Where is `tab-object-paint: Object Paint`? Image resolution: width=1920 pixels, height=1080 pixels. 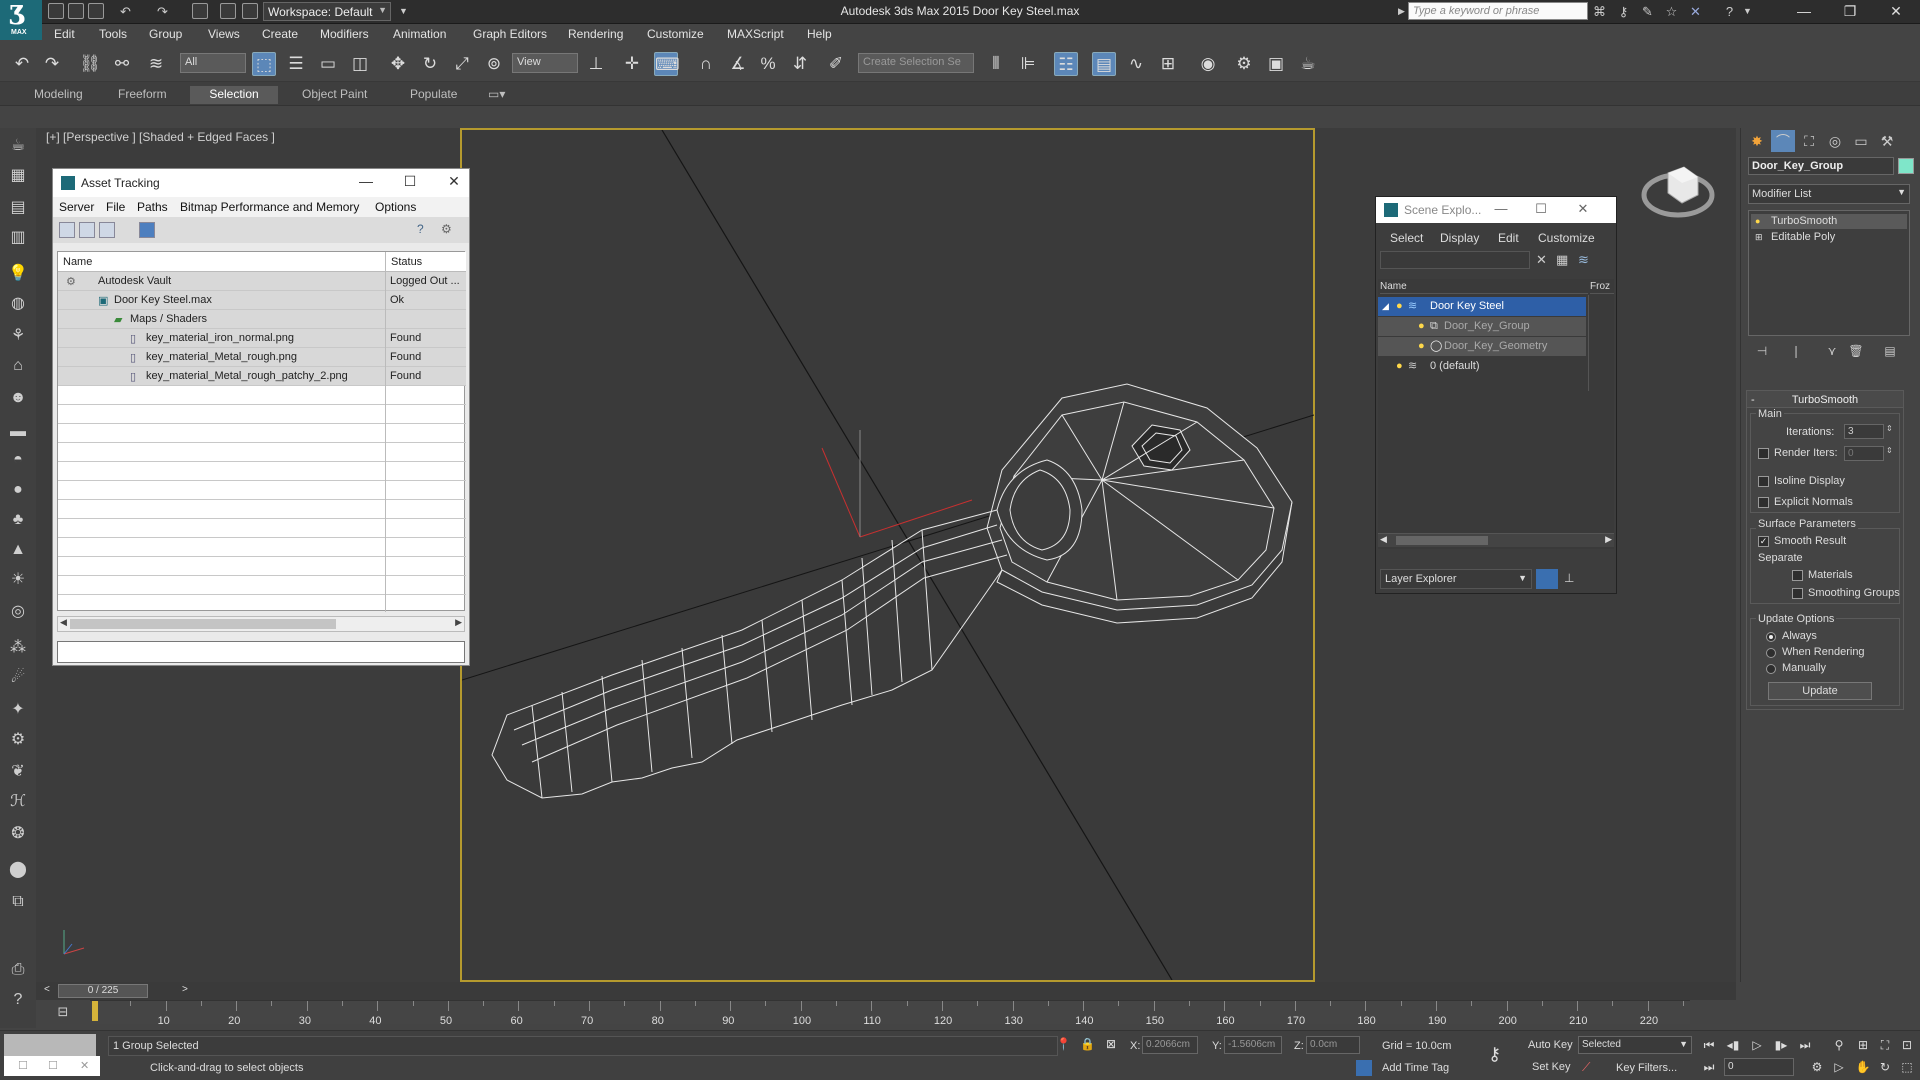
tab-object-paint: Object Paint is located at coordinates (334, 95).